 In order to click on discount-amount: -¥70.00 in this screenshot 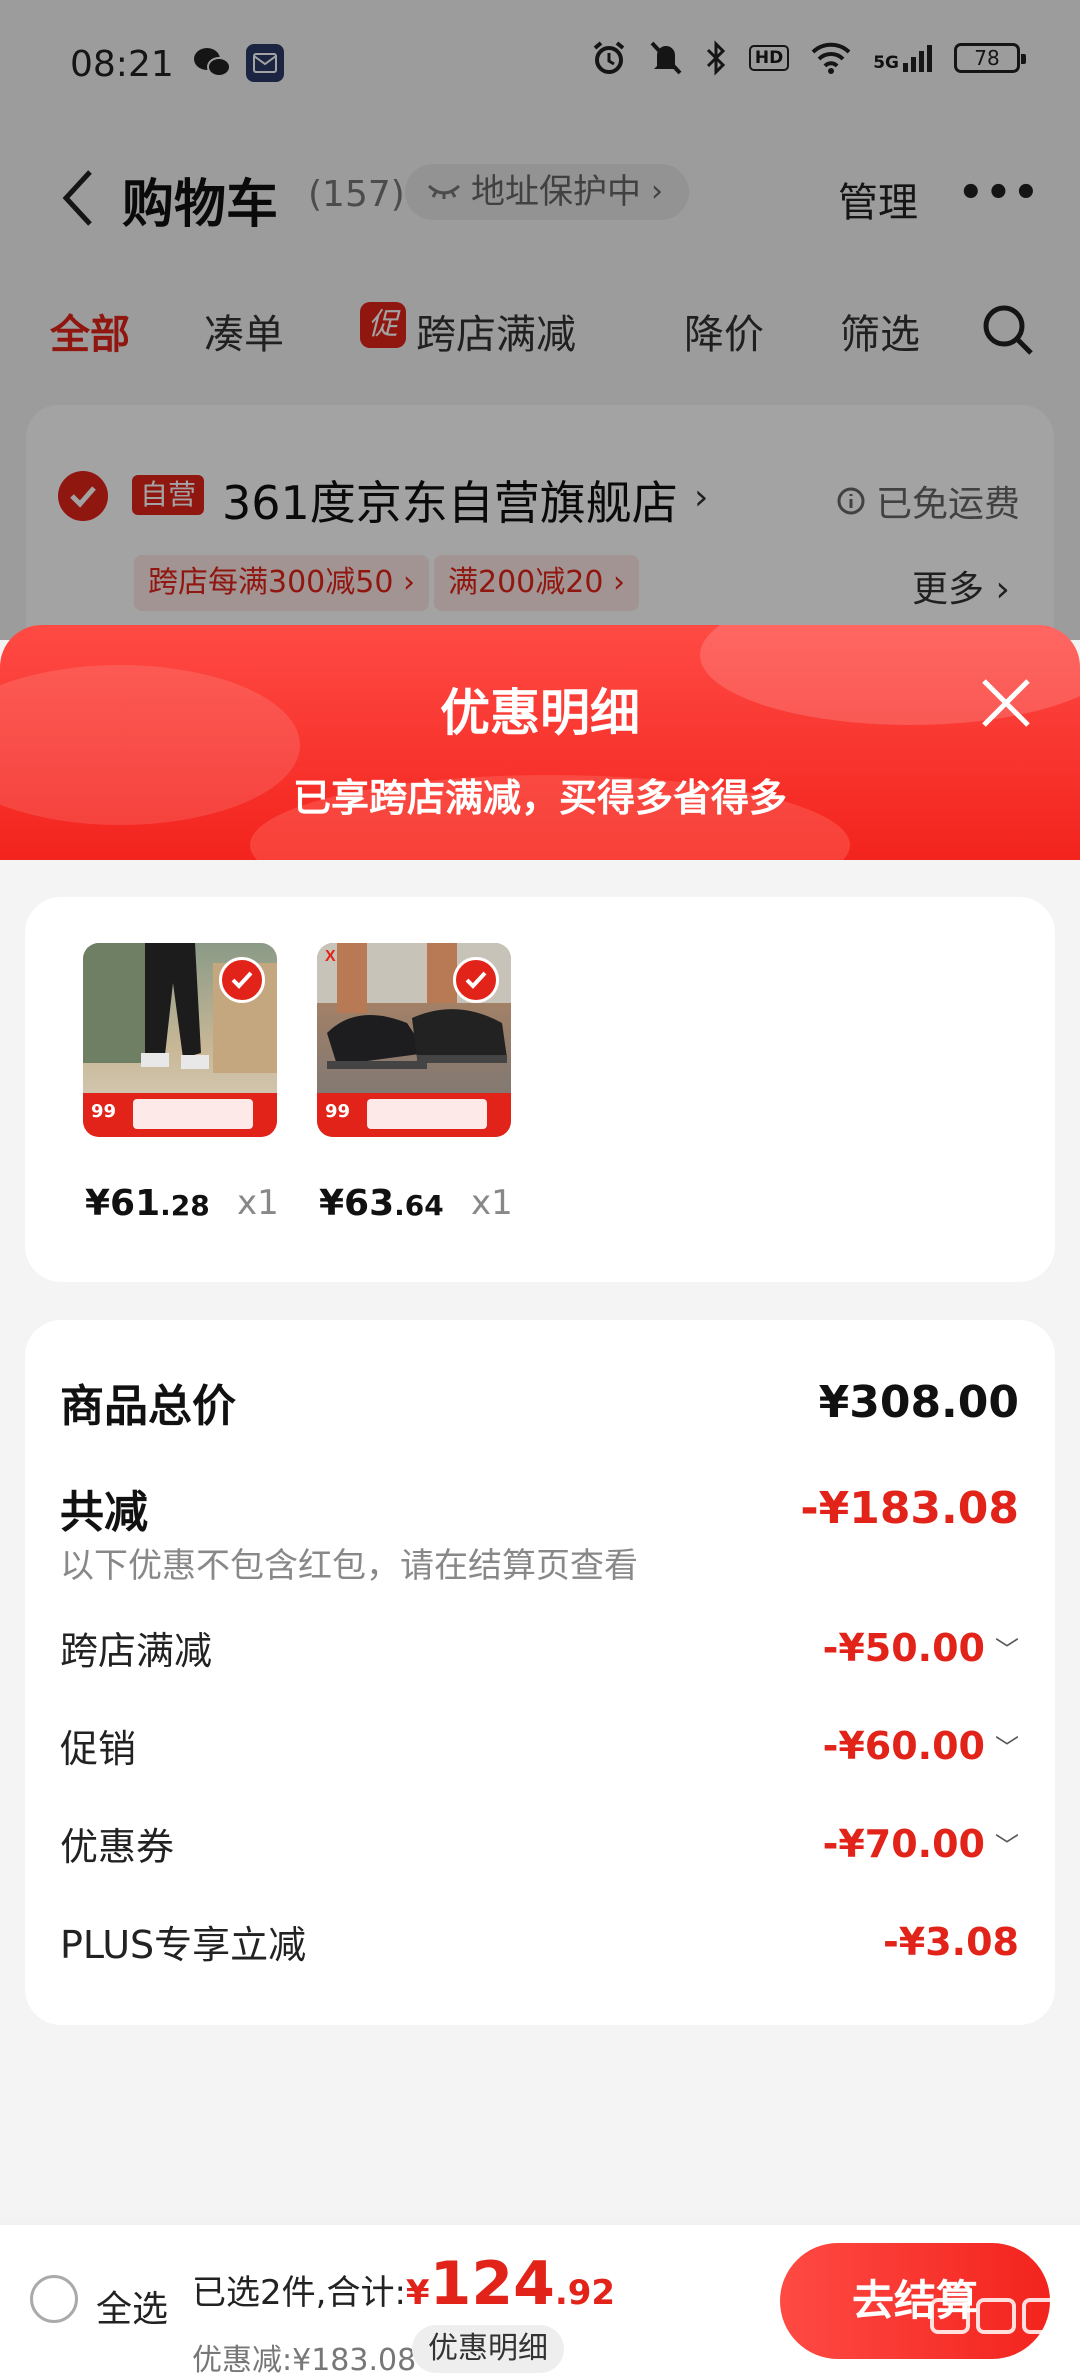, I will do `click(903, 1843)`.